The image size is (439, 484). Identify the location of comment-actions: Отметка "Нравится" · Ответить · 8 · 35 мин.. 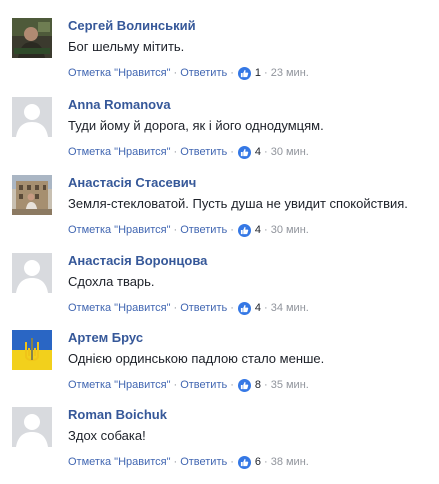
(188, 385).